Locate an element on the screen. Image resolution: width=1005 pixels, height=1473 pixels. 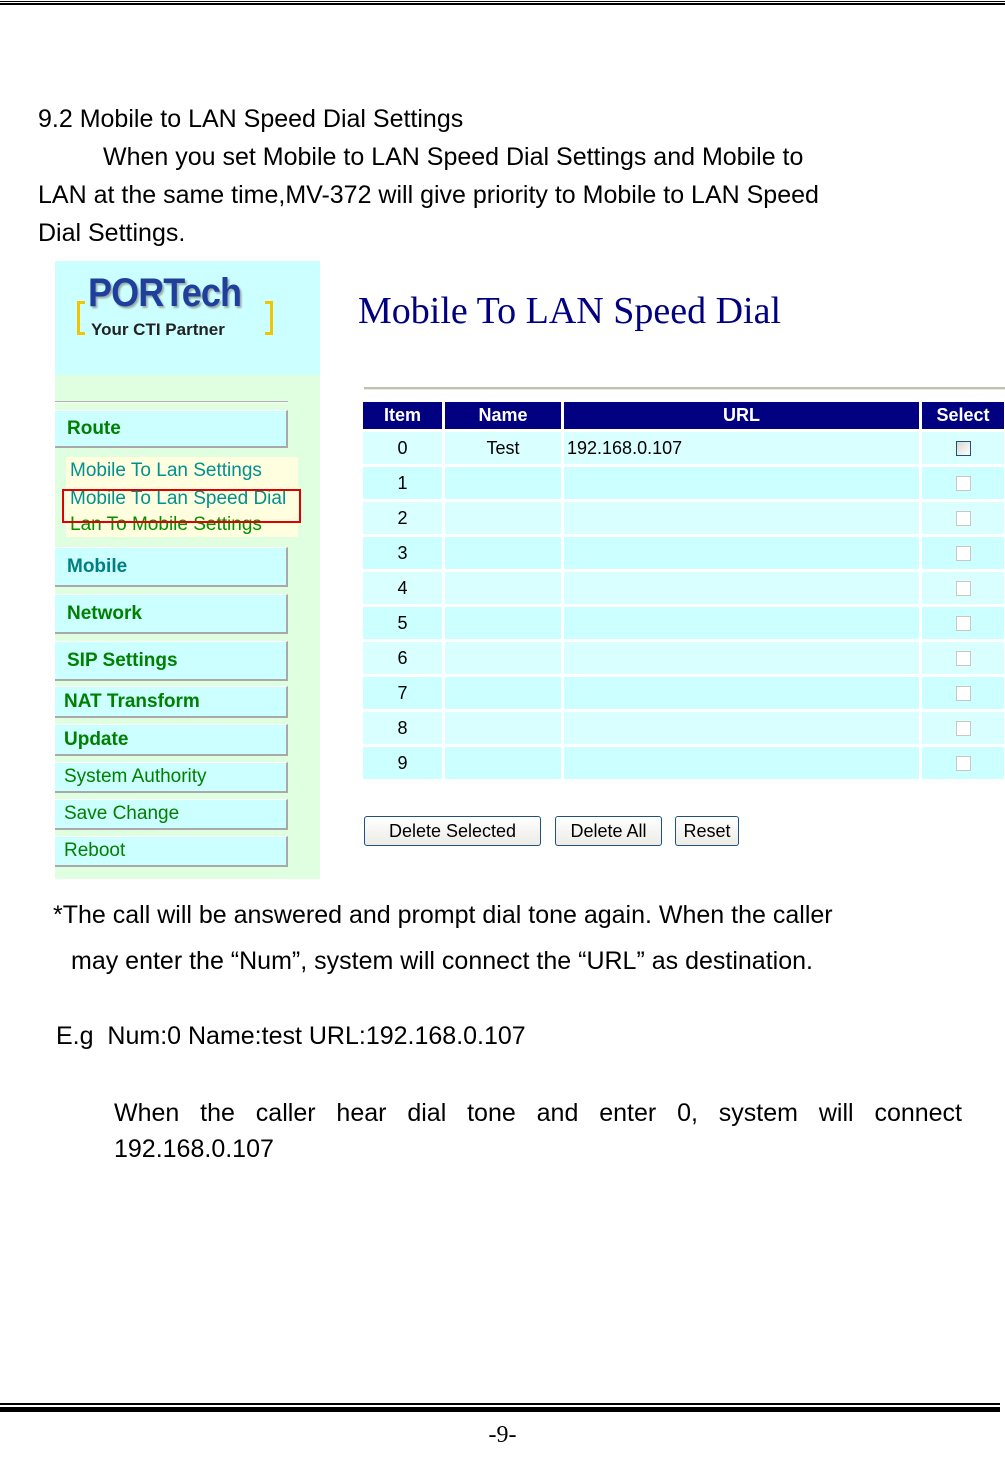
item-cell: 3 is located at coordinates (402, 553).